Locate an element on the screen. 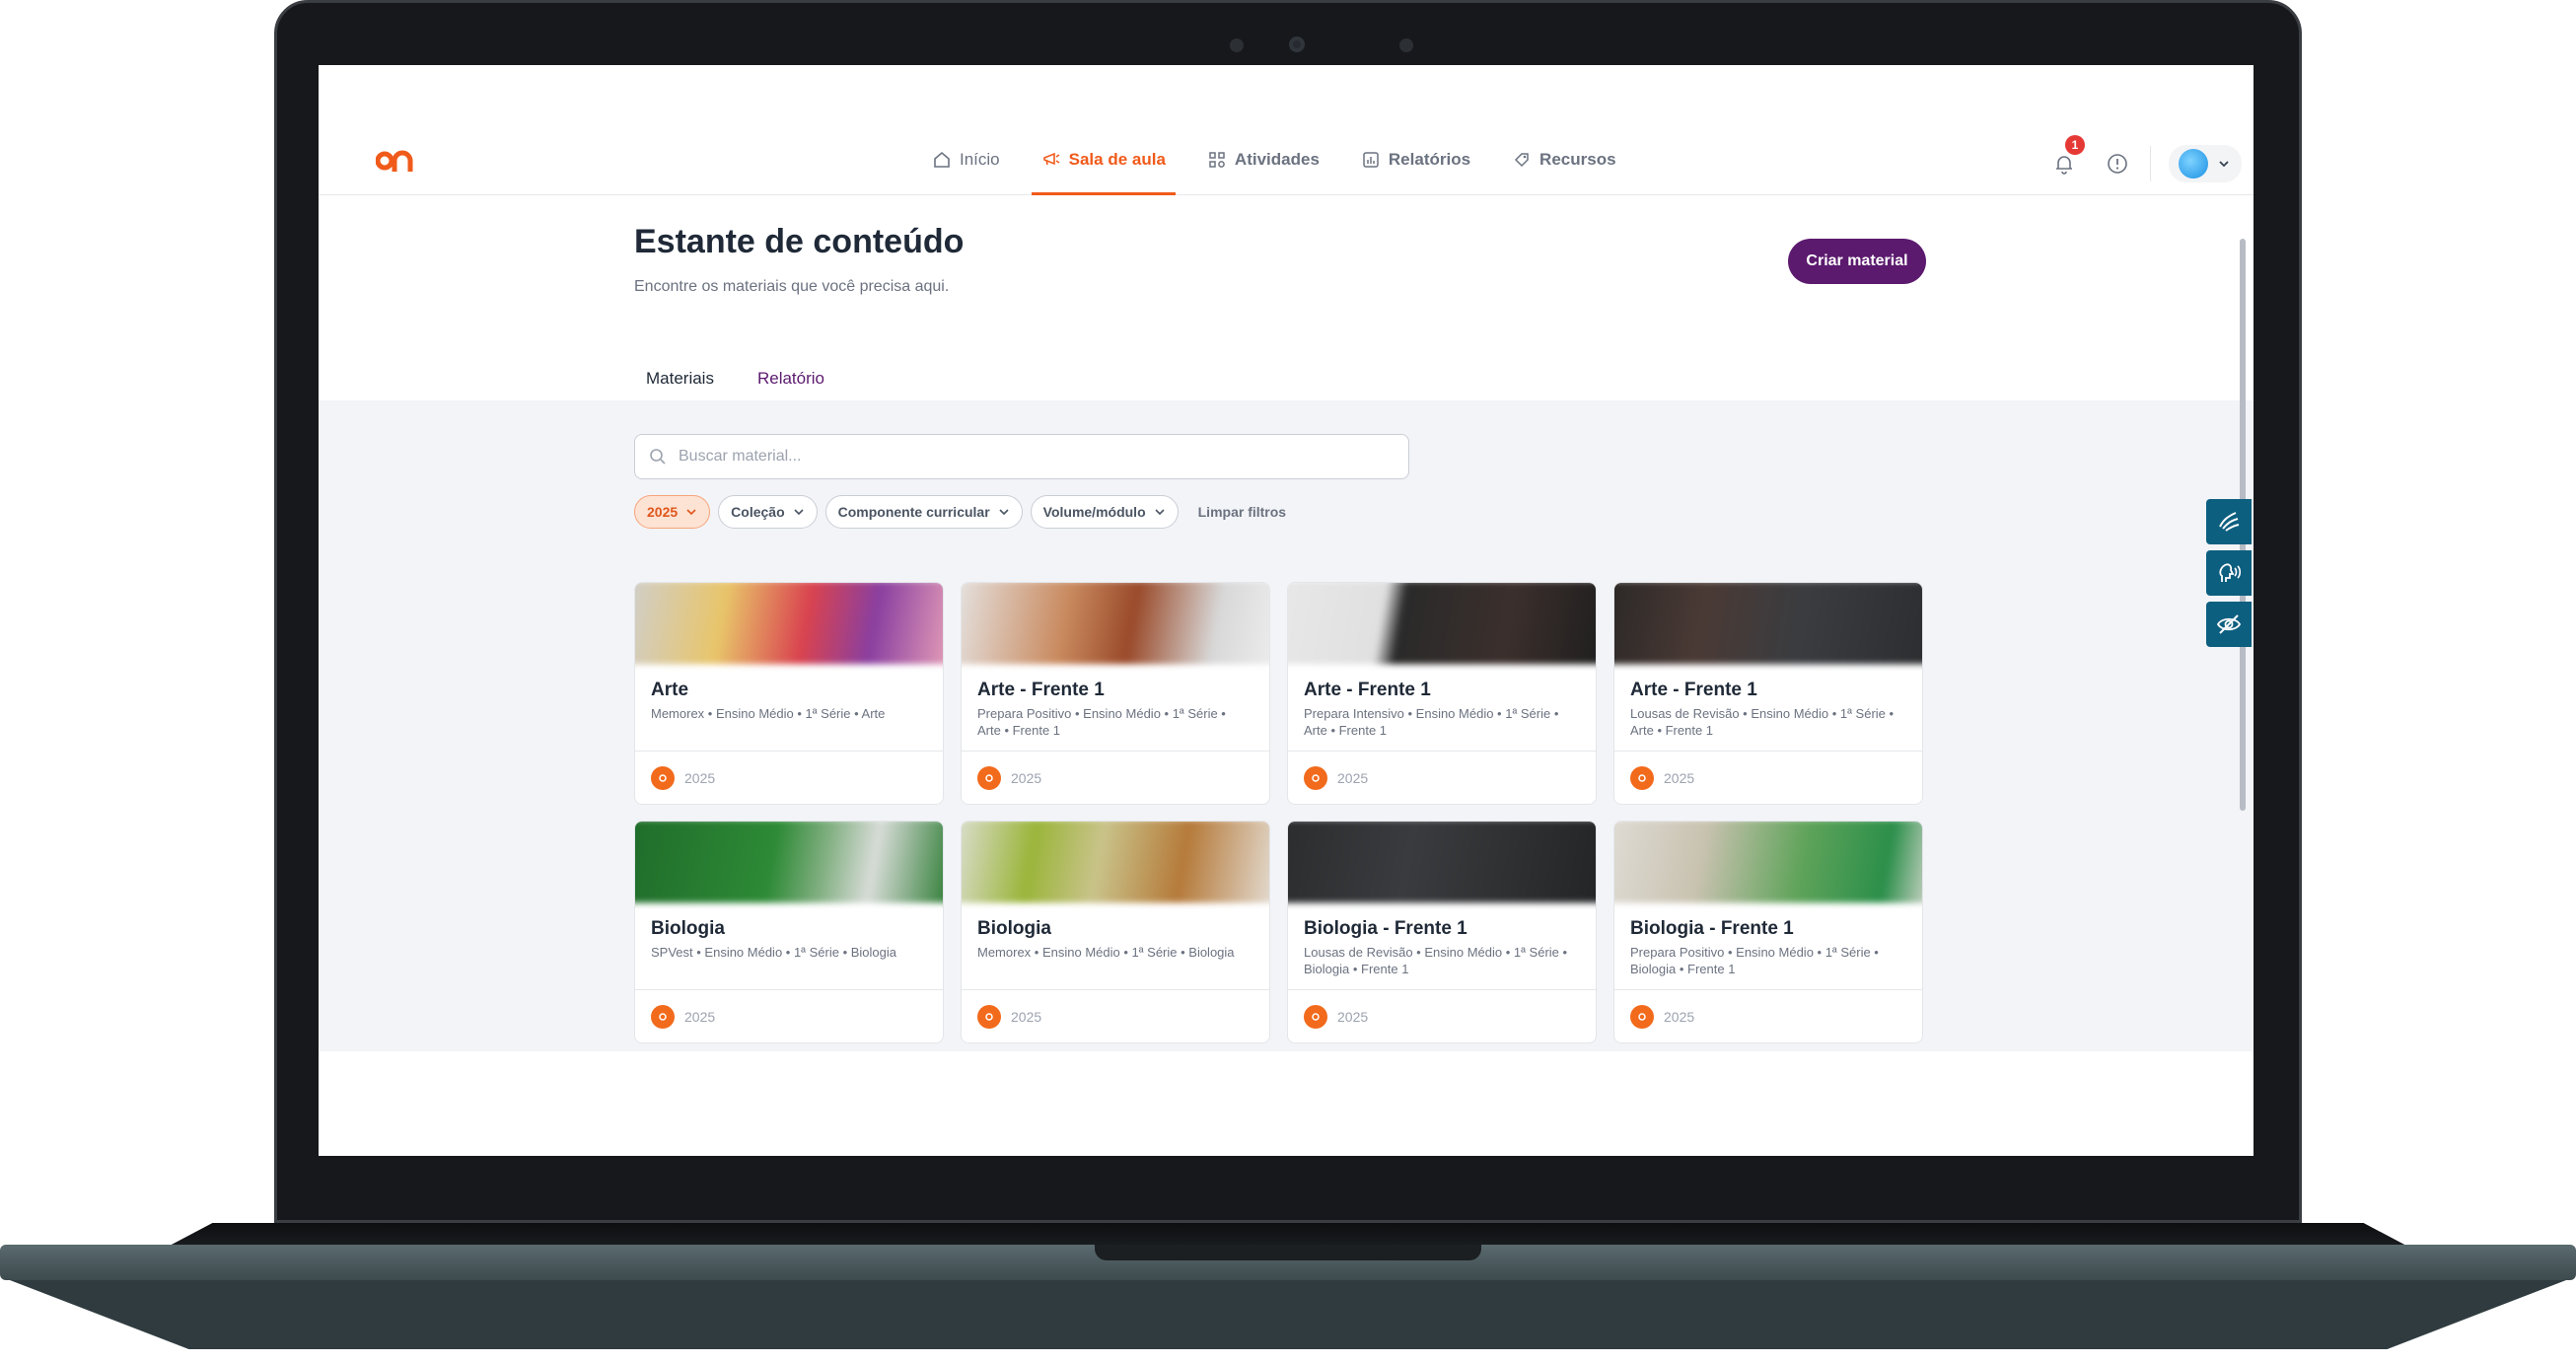 The width and height of the screenshot is (2576, 1363). nav-item-atividades: Atividades is located at coordinates (1264, 167).